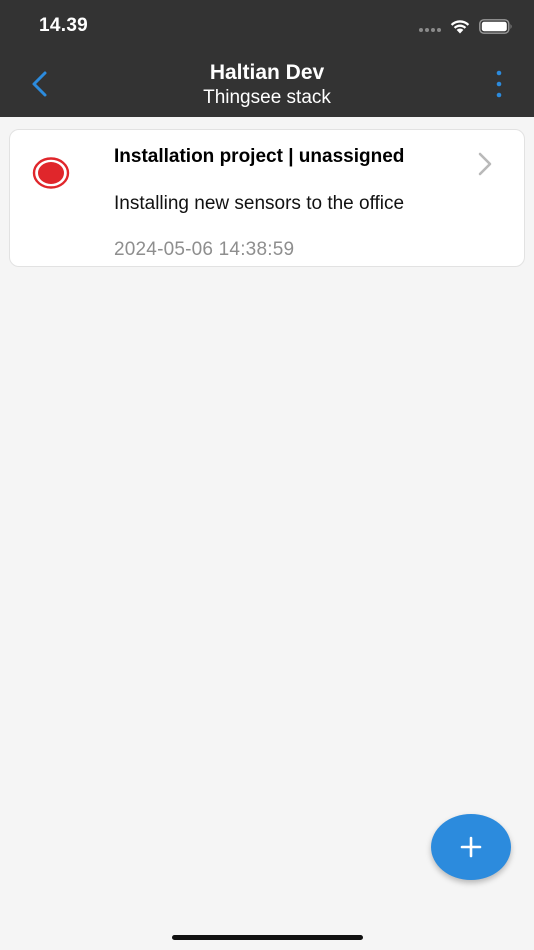  I want to click on home-indicator, so click(267, 937).